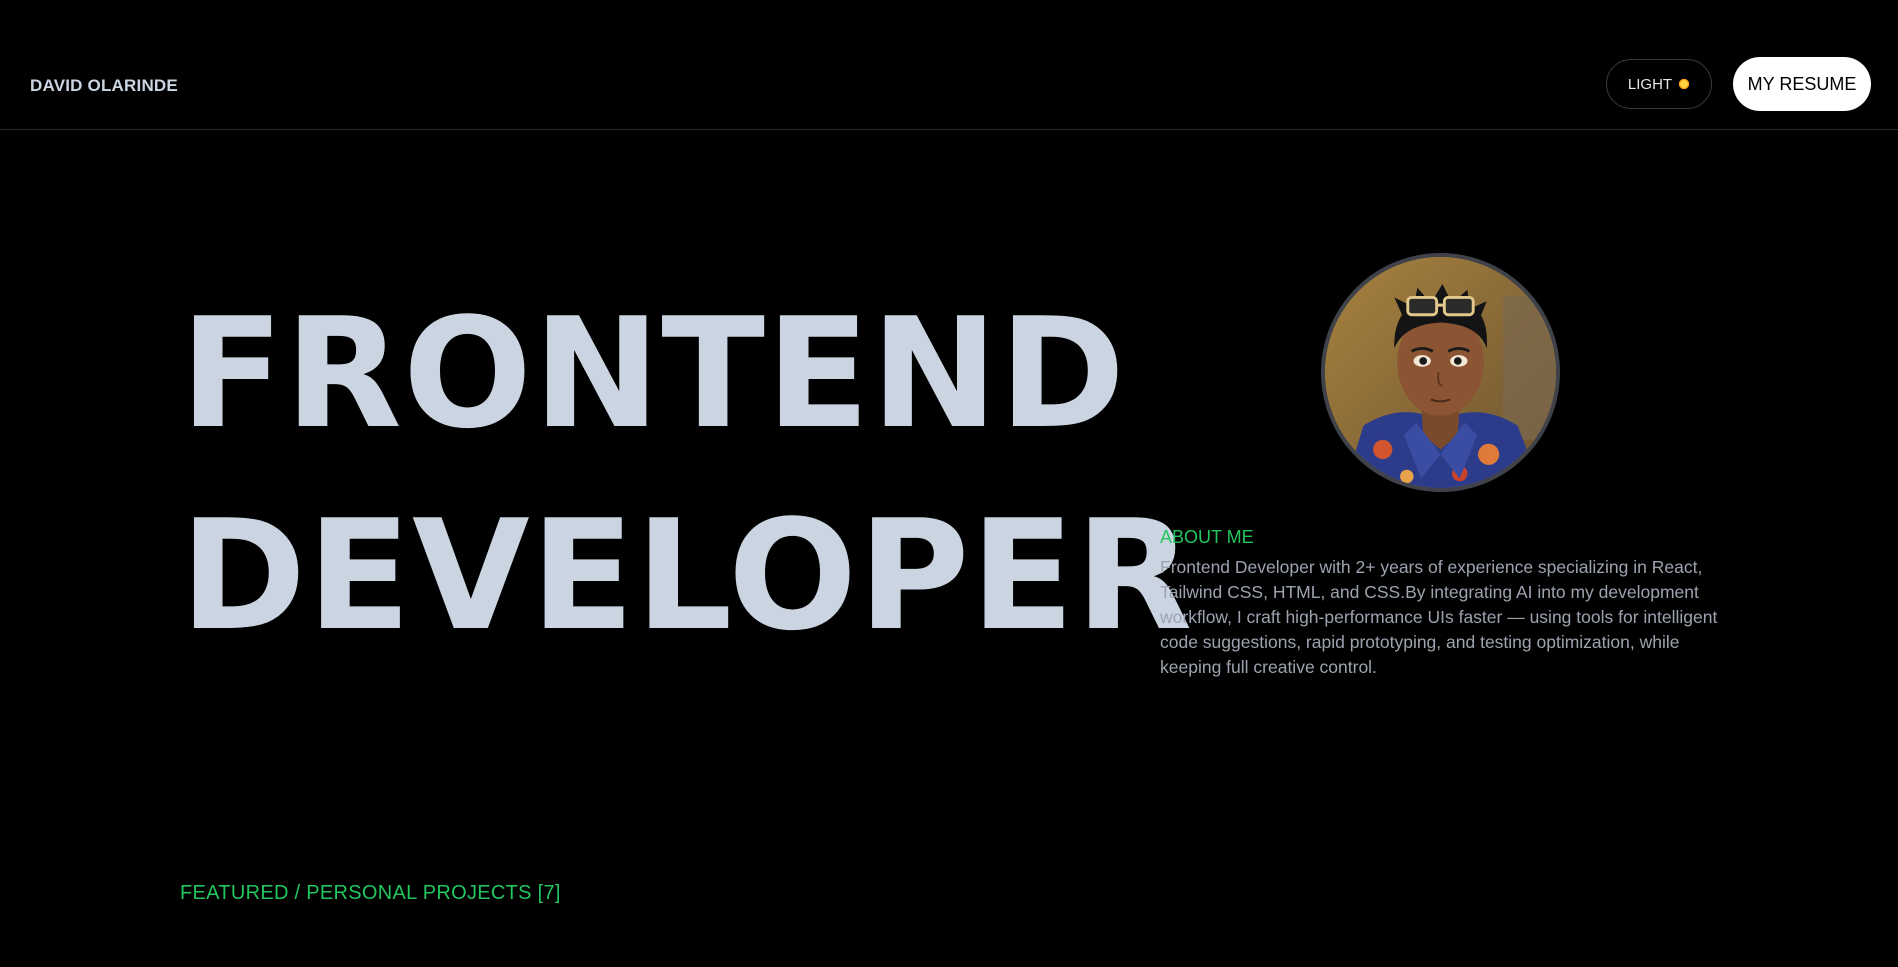  I want to click on avatar, so click(1440, 372).